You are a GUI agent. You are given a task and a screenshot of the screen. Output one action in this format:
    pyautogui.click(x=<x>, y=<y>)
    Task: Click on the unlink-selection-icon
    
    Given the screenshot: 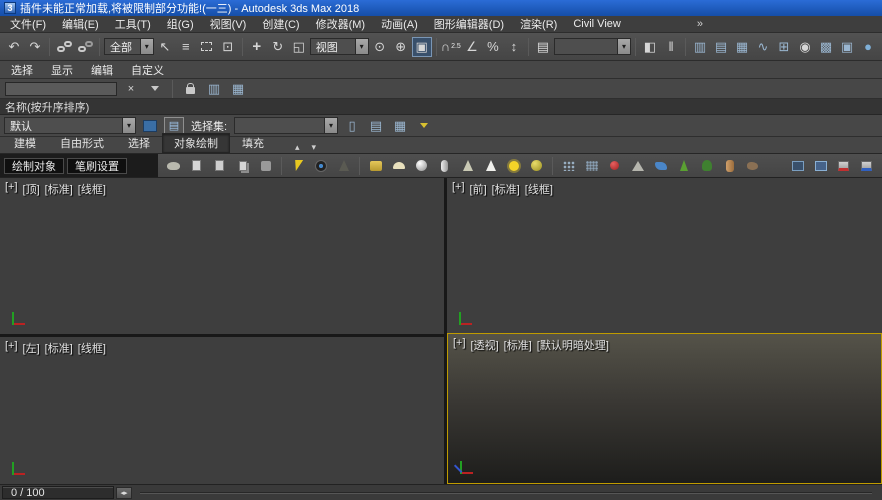 What is the action you would take?
    pyautogui.click(x=85, y=47)
    